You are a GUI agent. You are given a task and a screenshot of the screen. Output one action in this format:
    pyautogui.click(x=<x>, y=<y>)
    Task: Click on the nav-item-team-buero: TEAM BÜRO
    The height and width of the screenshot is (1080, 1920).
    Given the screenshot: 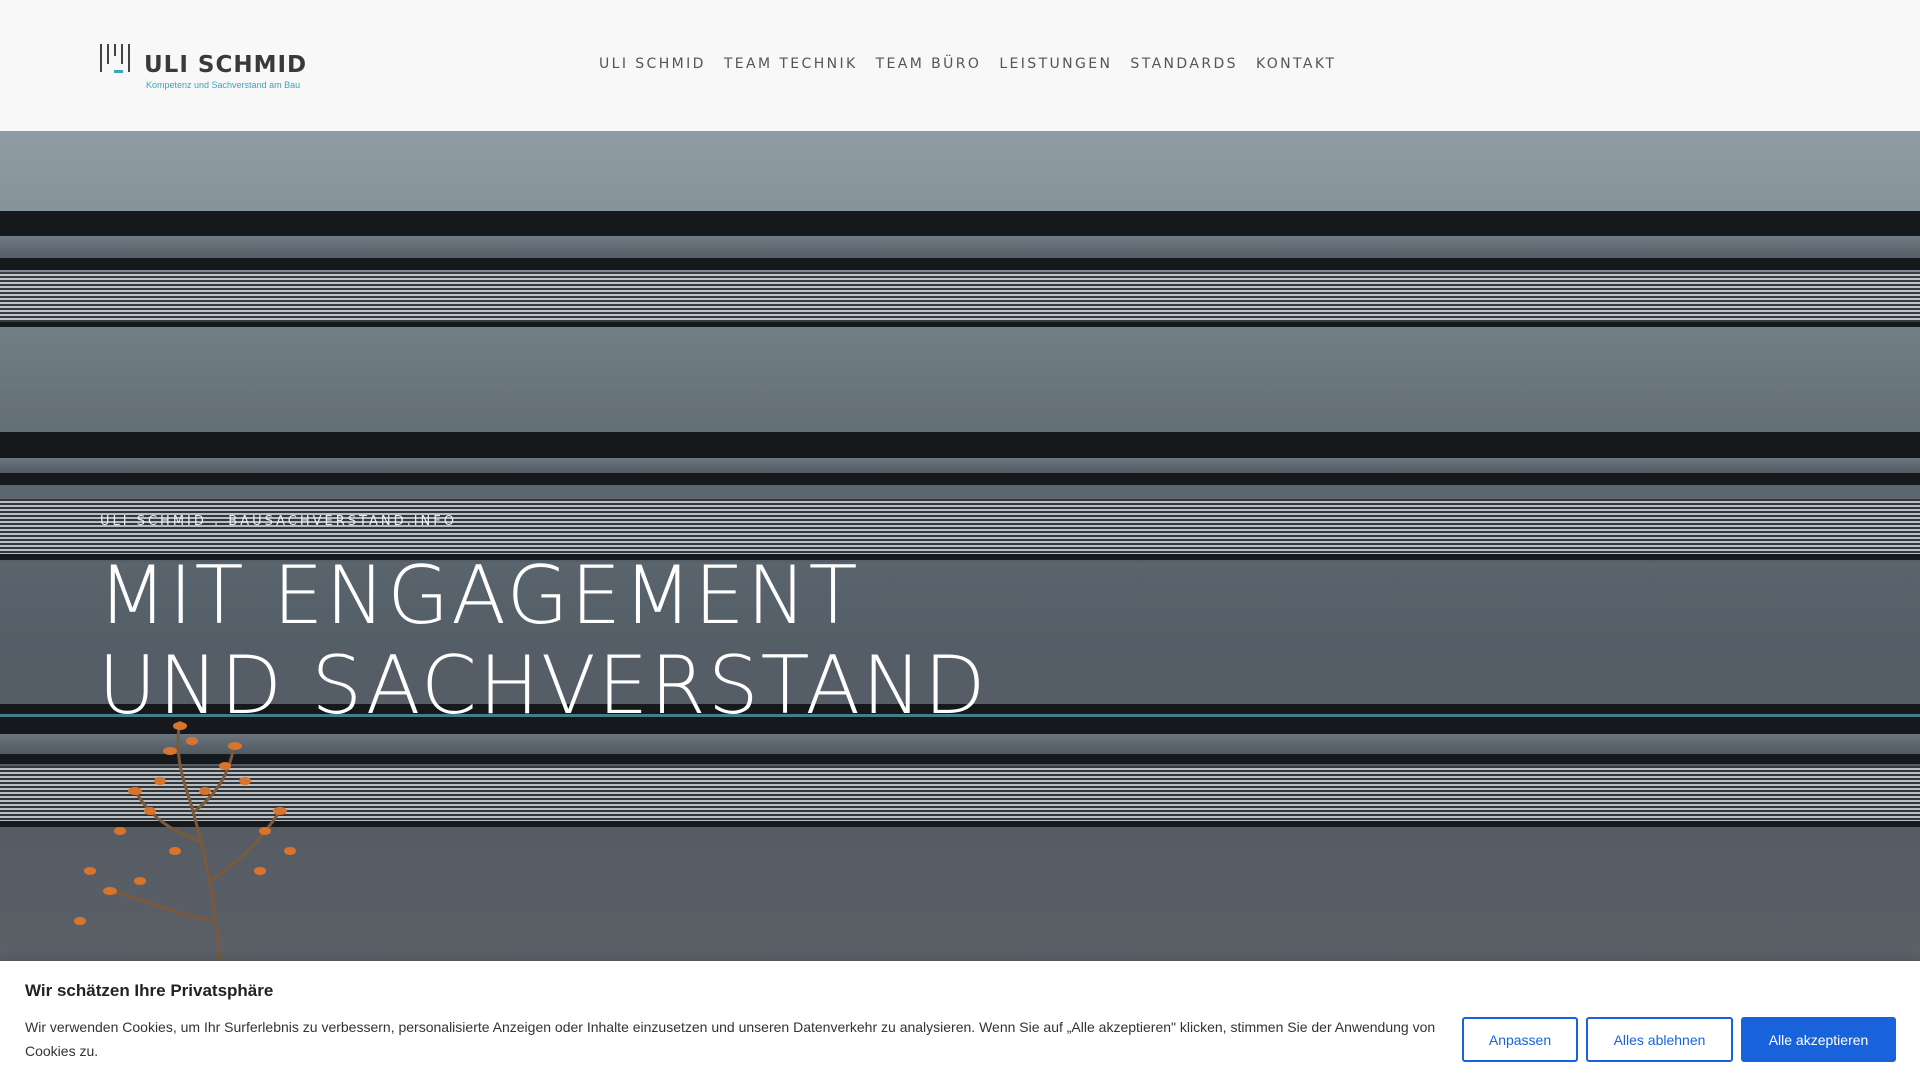 What is the action you would take?
    pyautogui.click(x=929, y=64)
    